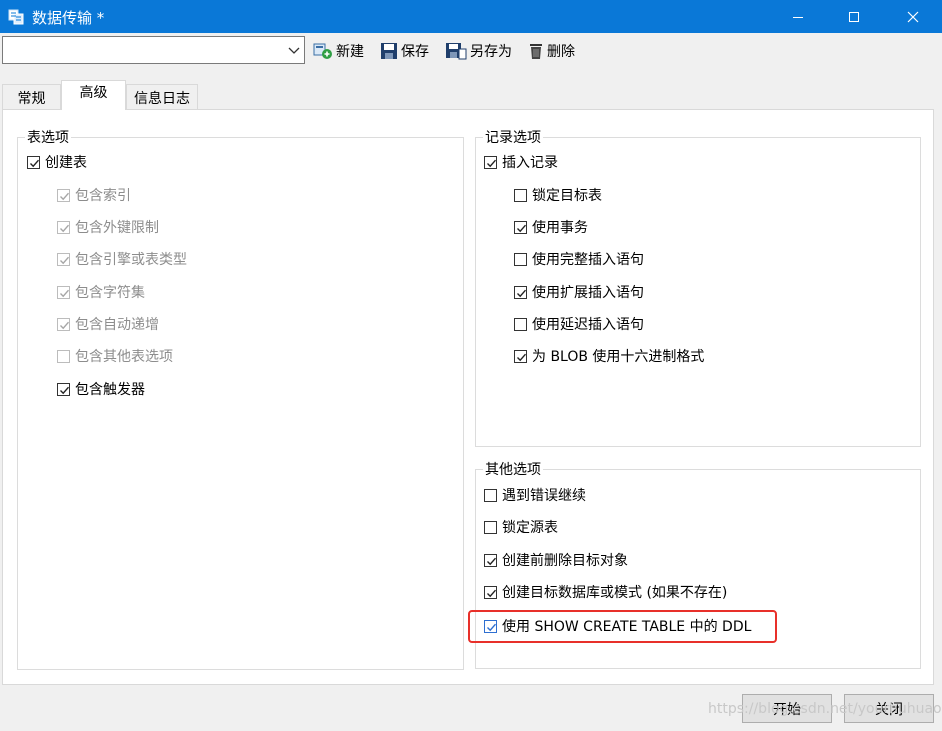 The image size is (942, 731). I want to click on table-option-checkbox-row: 包含触发器, so click(101, 389).